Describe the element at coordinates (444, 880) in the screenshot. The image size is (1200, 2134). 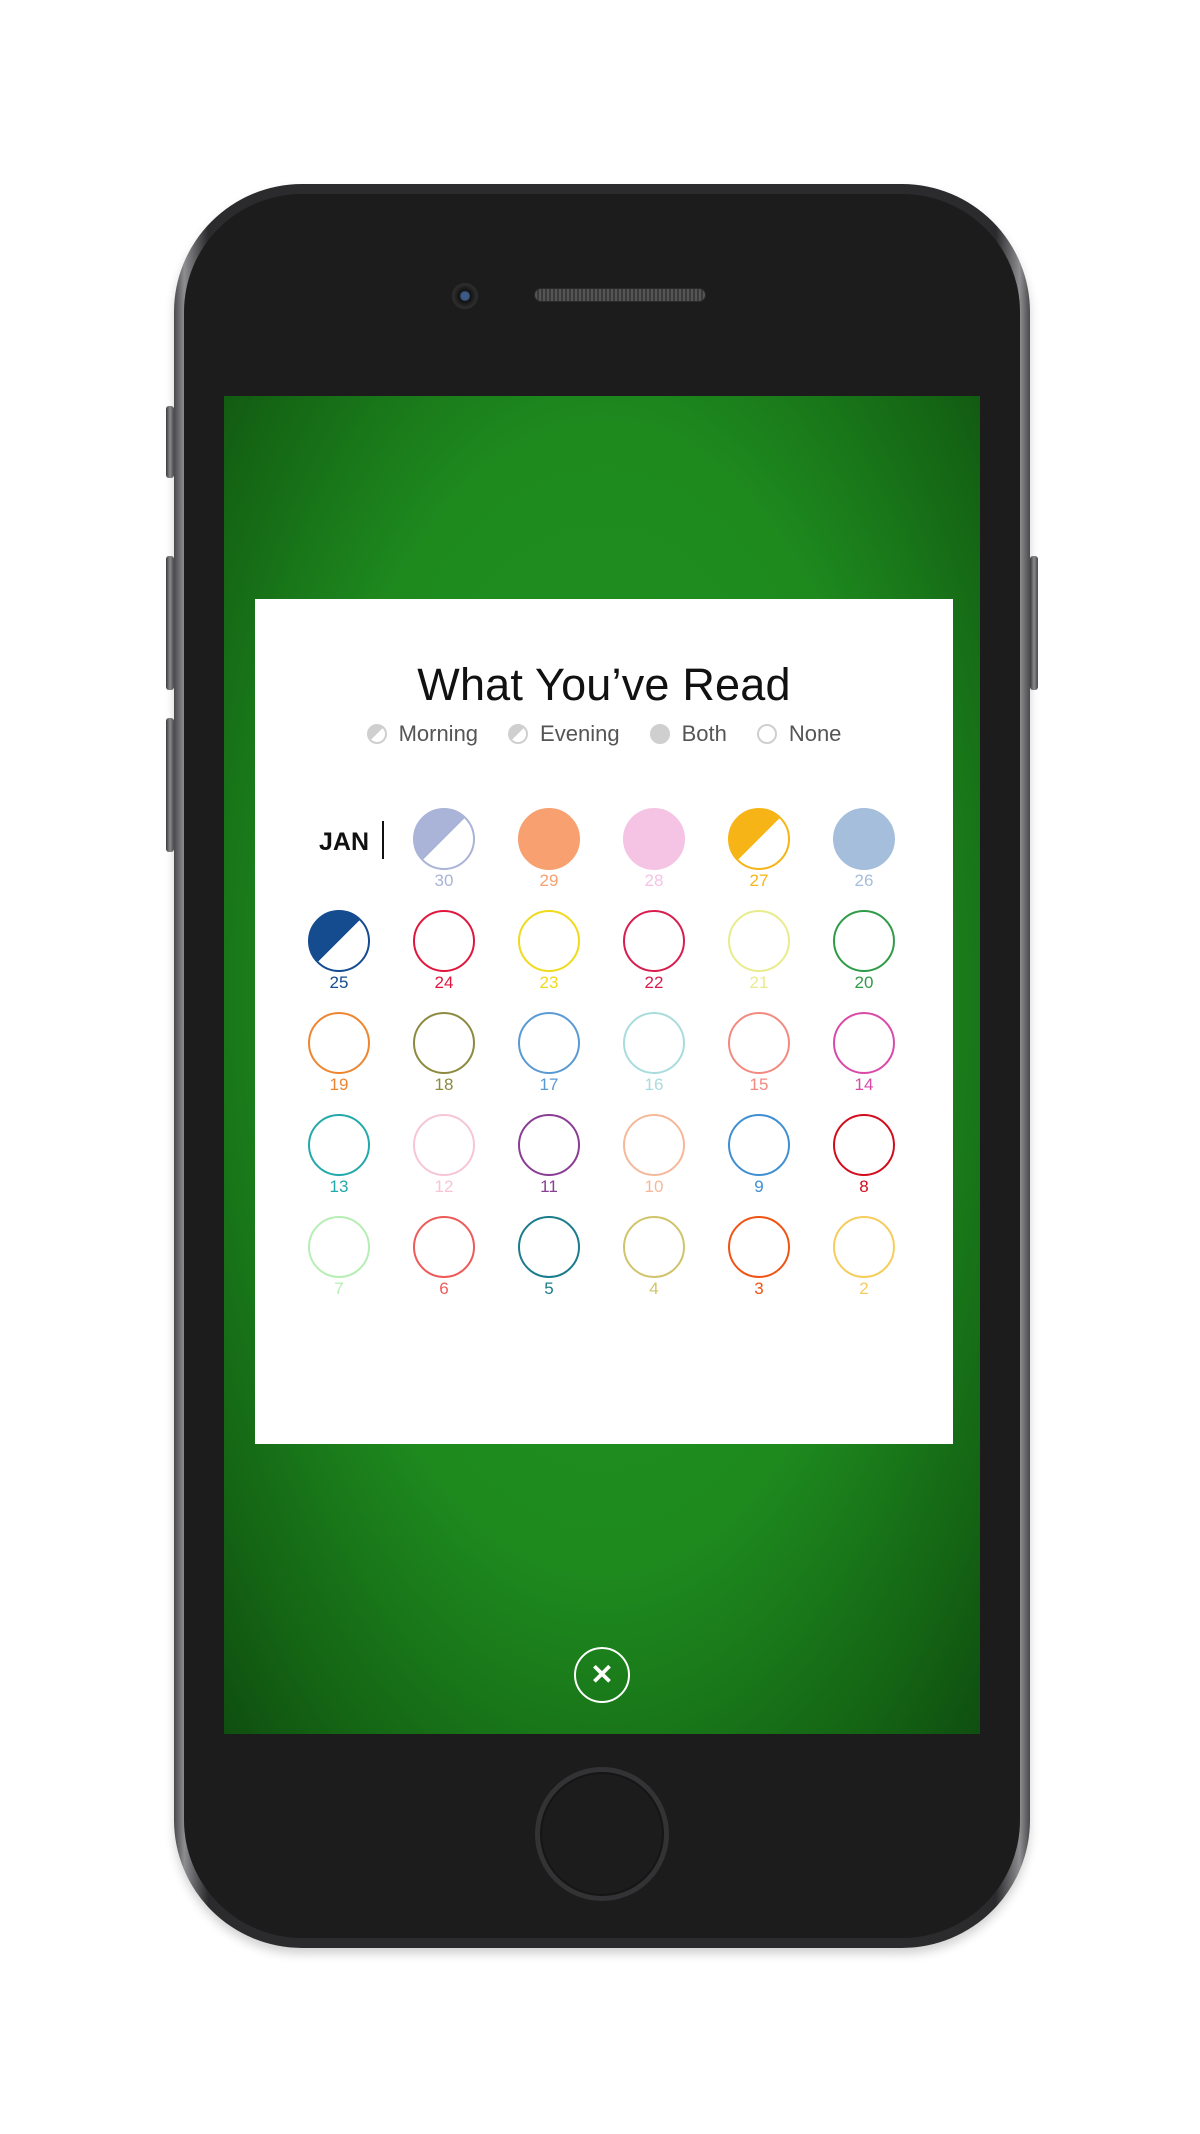
I see `day-number: 30` at that location.